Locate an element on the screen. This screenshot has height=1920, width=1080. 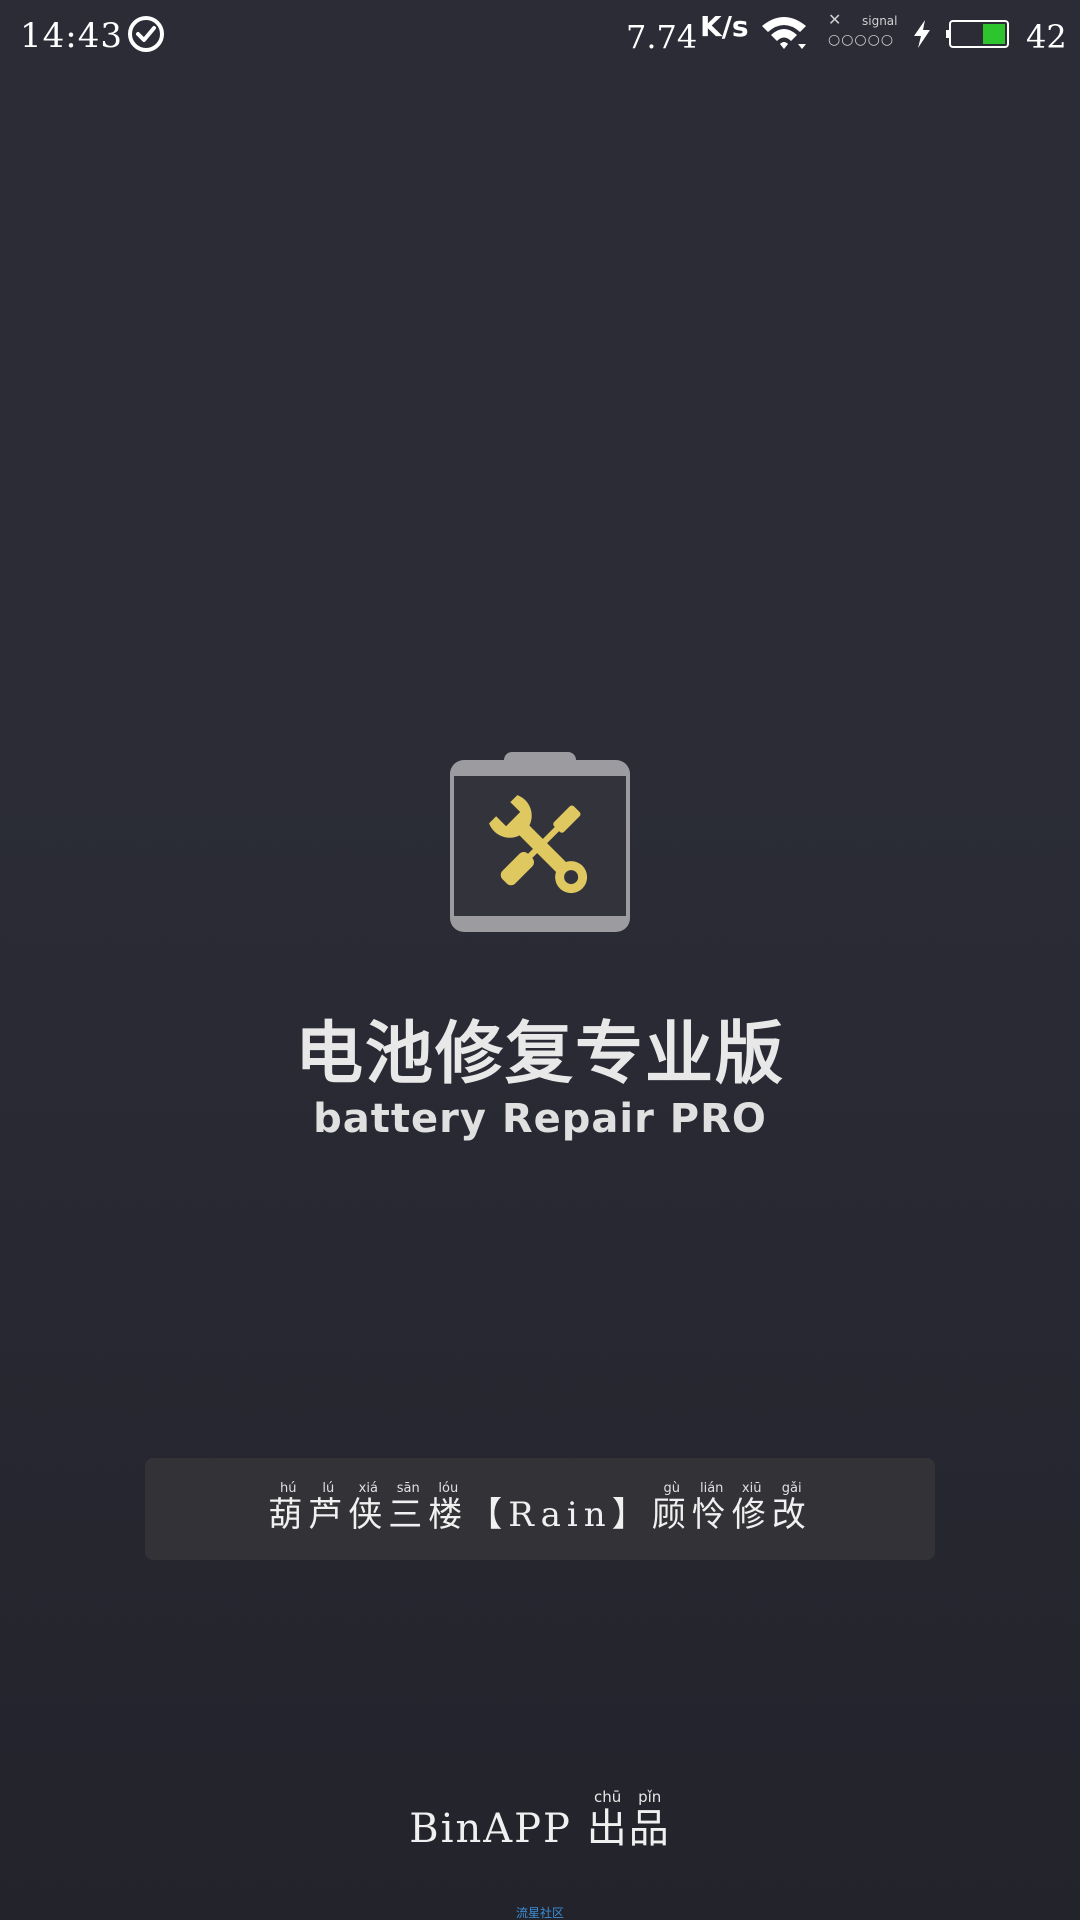
charging-bolt-icon is located at coordinates (922, 34).